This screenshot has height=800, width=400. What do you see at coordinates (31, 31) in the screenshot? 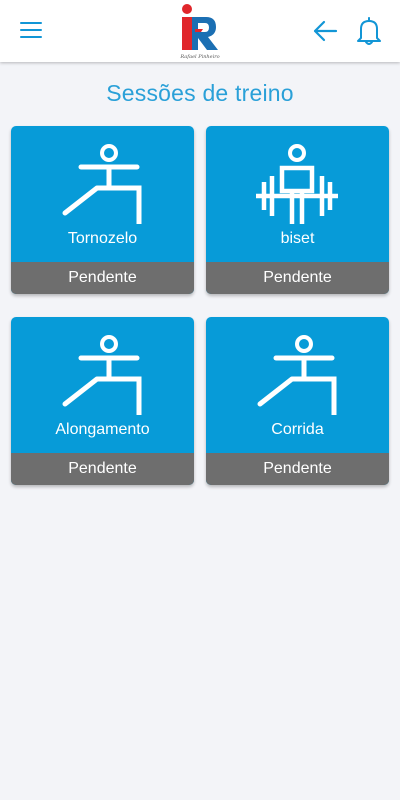
I see `menu-icon` at bounding box center [31, 31].